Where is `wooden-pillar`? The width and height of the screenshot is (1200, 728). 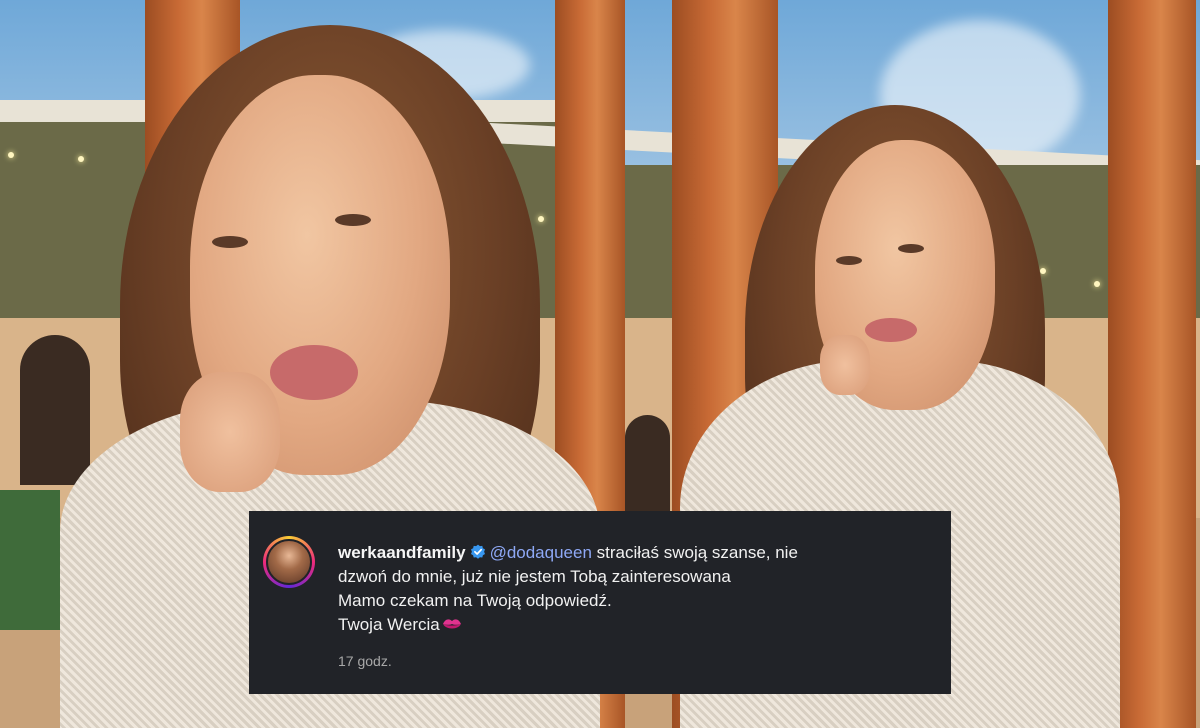 wooden-pillar is located at coordinates (1152, 364).